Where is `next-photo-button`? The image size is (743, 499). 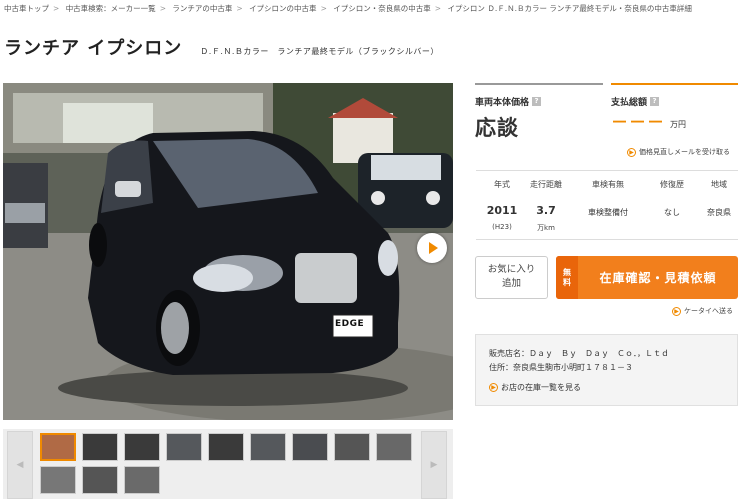 next-photo-button is located at coordinates (432, 248).